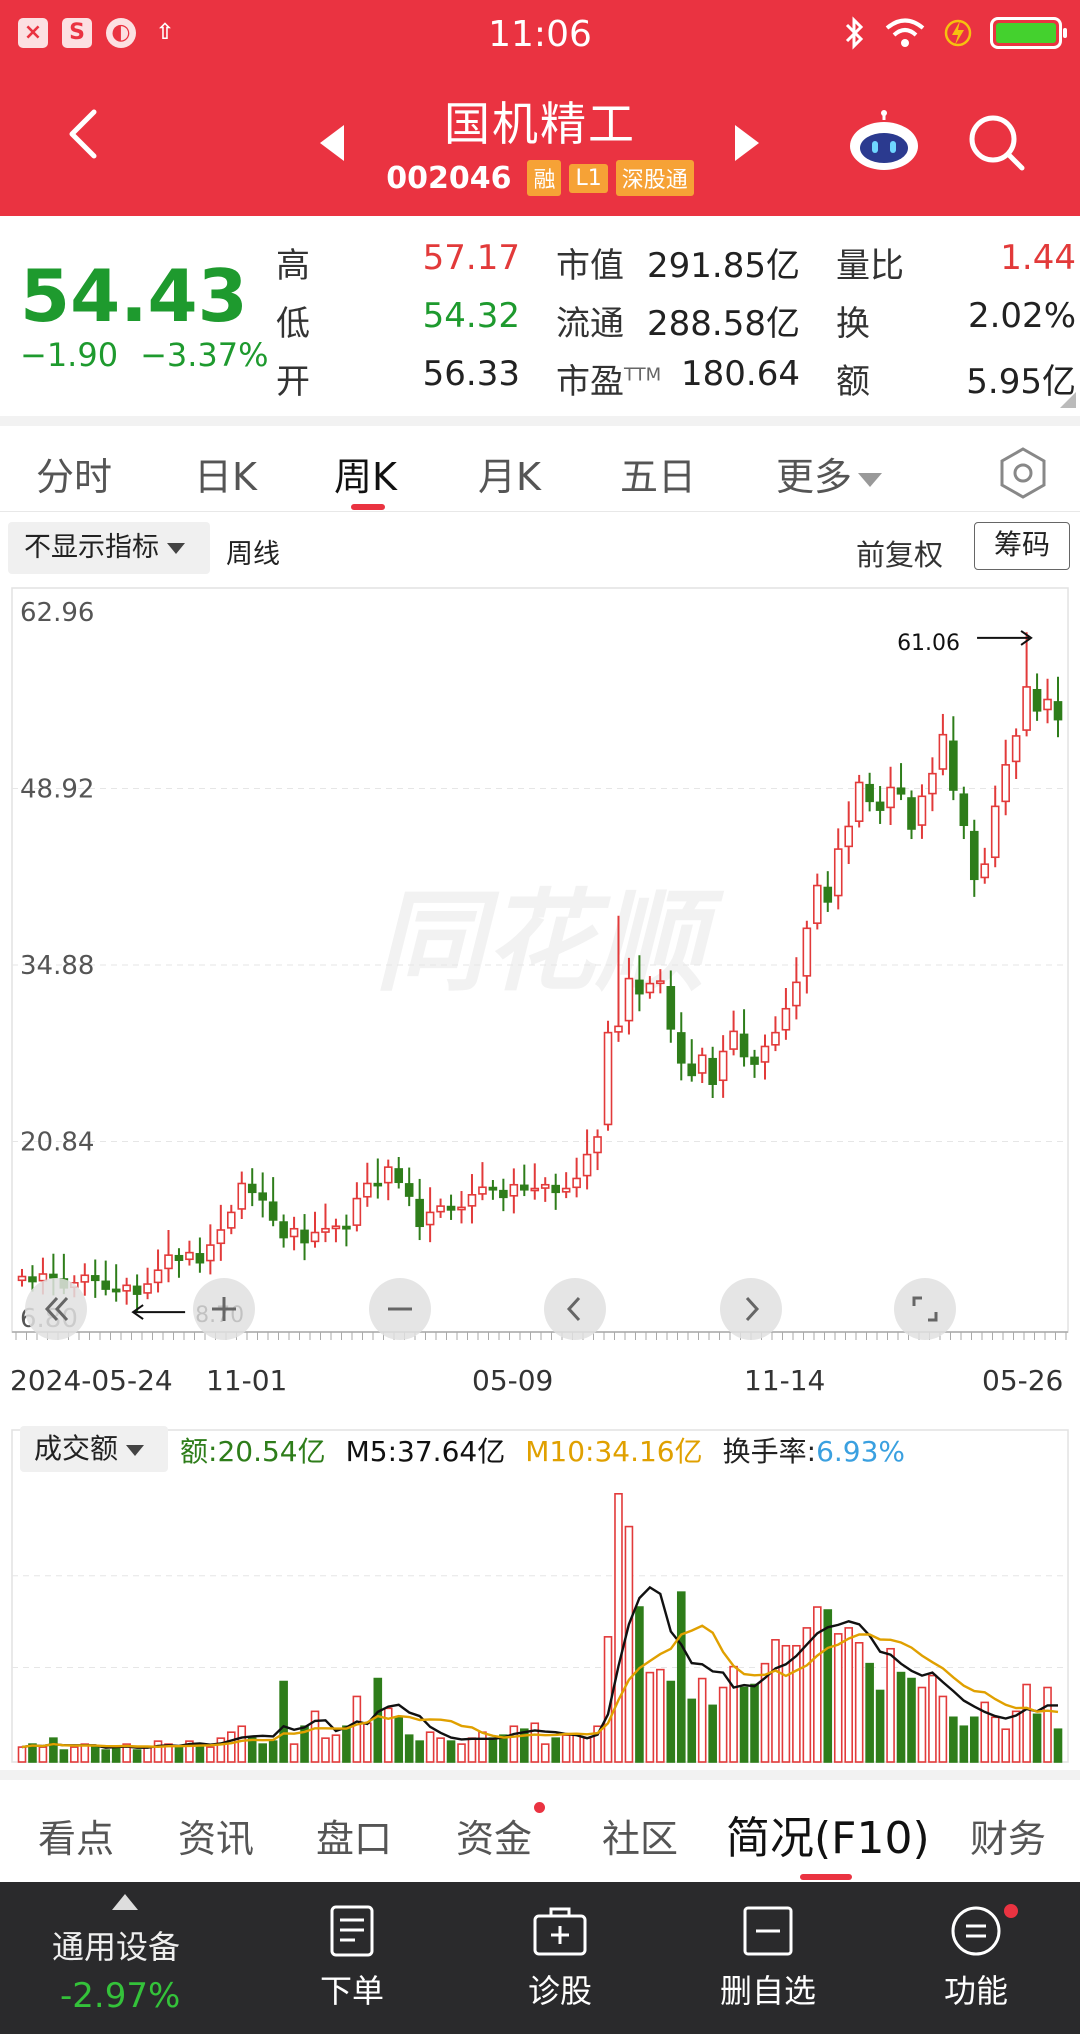  Describe the element at coordinates (176, 548) in the screenshot. I see `chevron-down-icon` at that location.